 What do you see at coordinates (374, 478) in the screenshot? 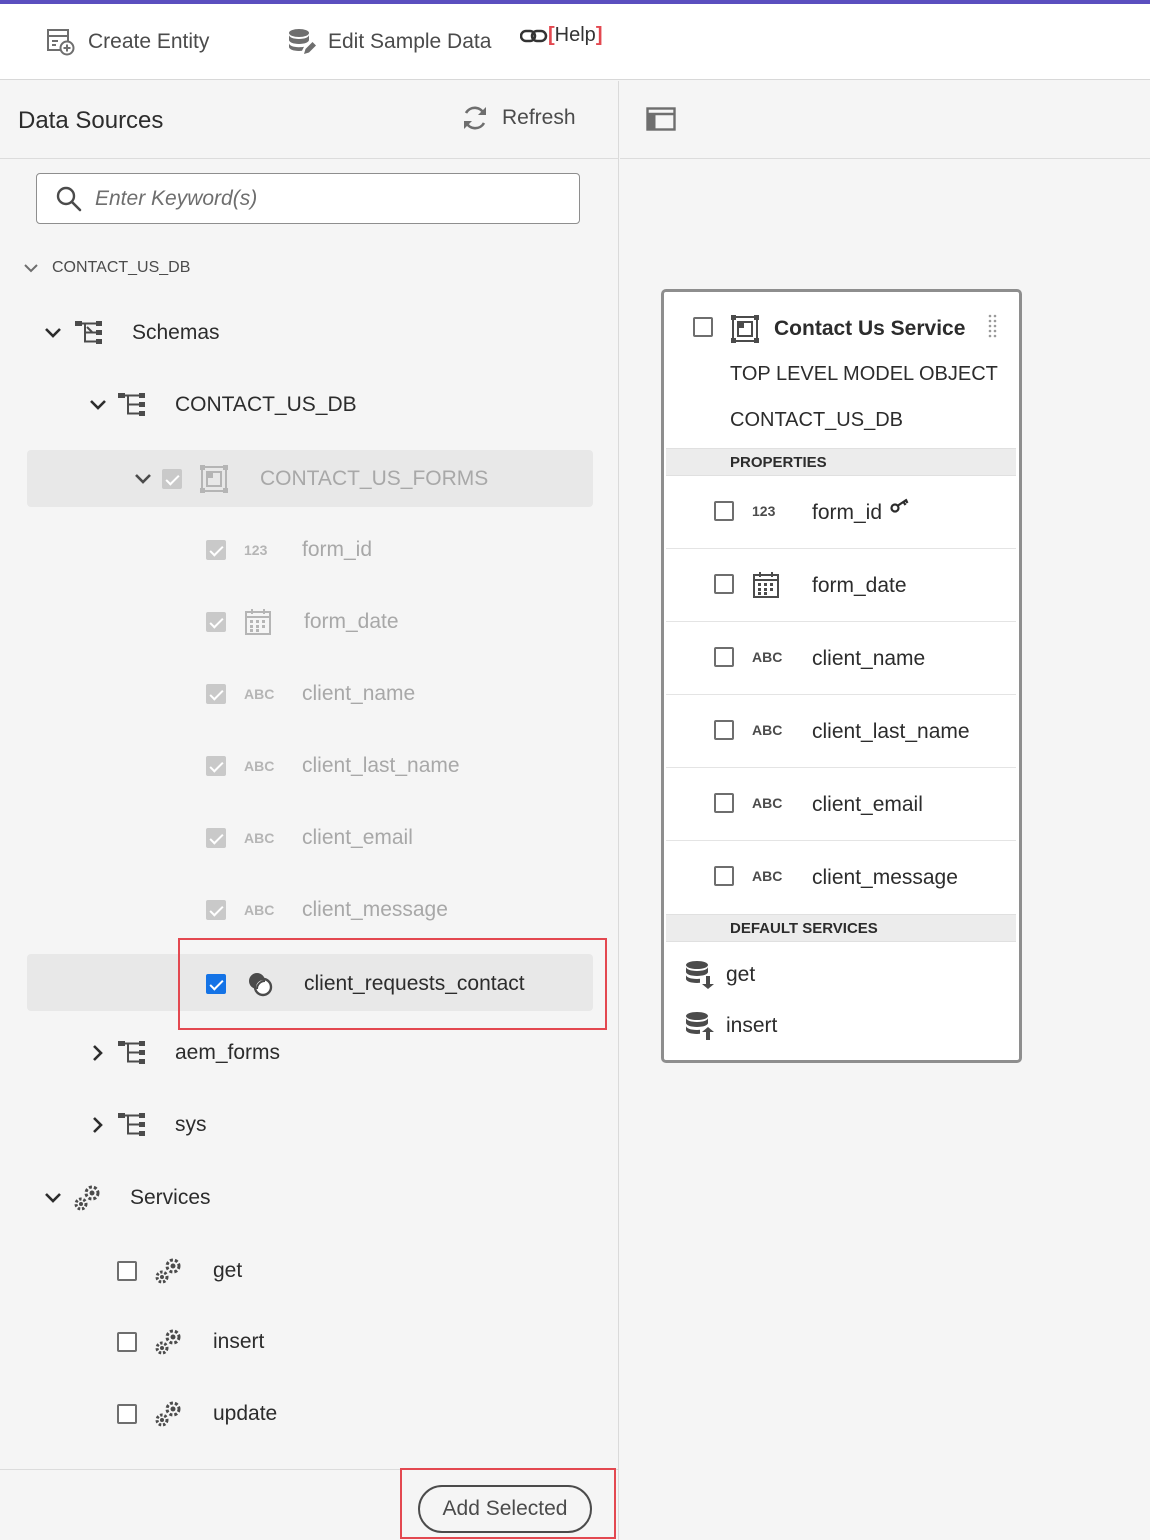
I see `table-label: CONTACT_US_FORMS` at bounding box center [374, 478].